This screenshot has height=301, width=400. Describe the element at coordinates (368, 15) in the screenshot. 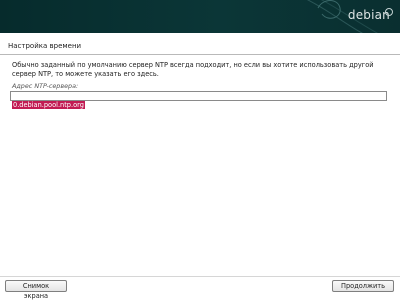

I see `debian-logo: debian` at that location.